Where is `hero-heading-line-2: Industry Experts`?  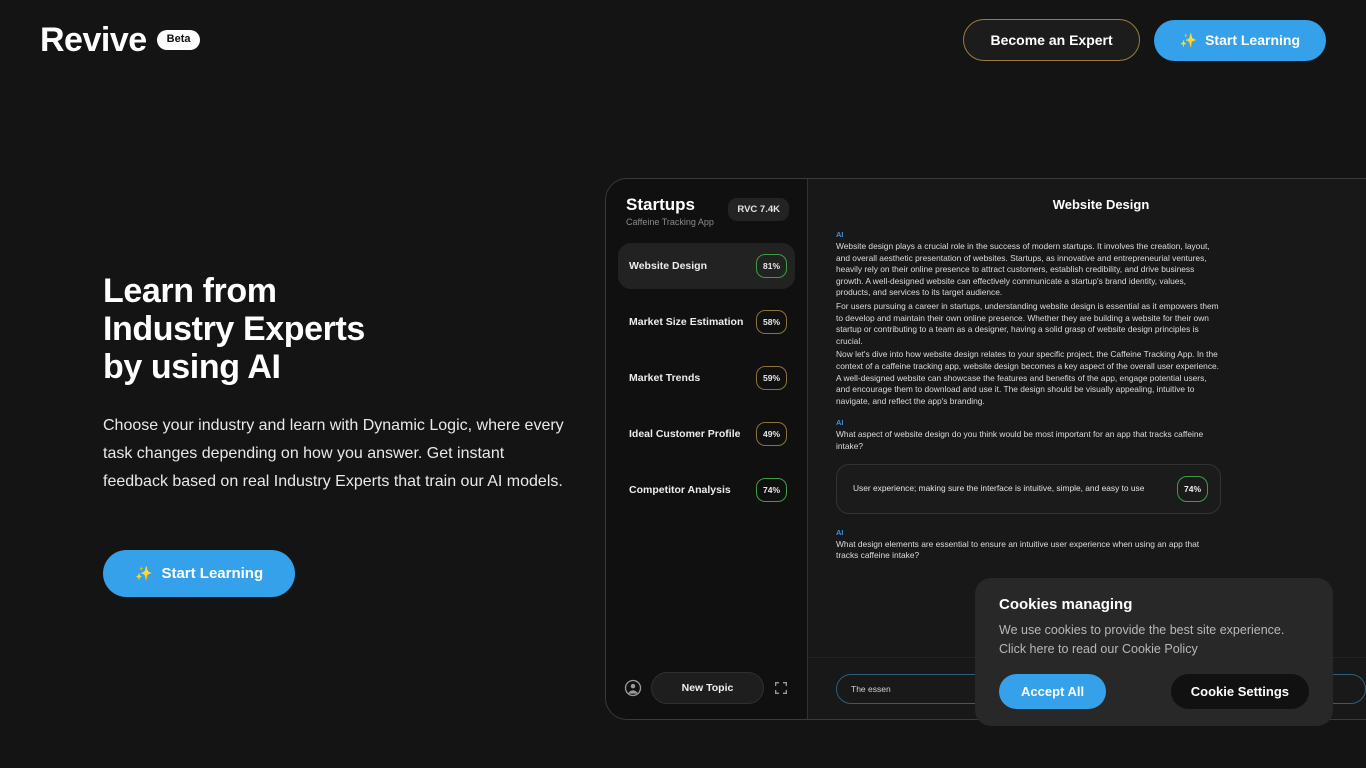 hero-heading-line-2: Industry Experts is located at coordinates (234, 329).